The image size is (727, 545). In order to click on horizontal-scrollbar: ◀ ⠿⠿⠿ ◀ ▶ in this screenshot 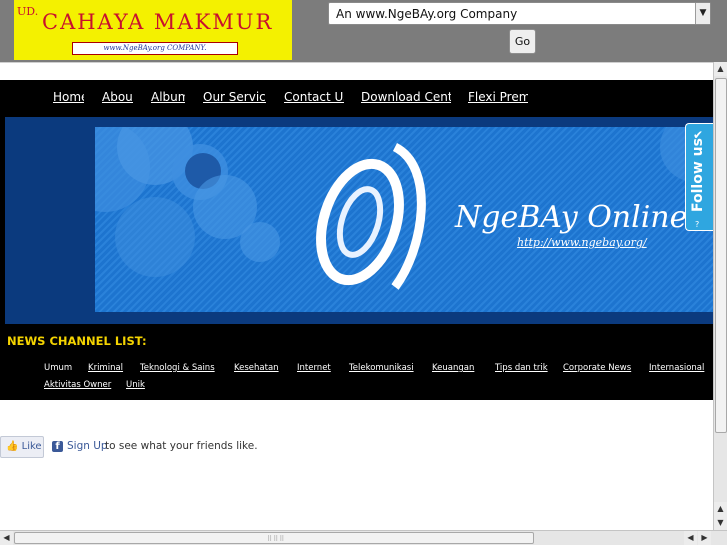, I will do `click(363, 537)`.